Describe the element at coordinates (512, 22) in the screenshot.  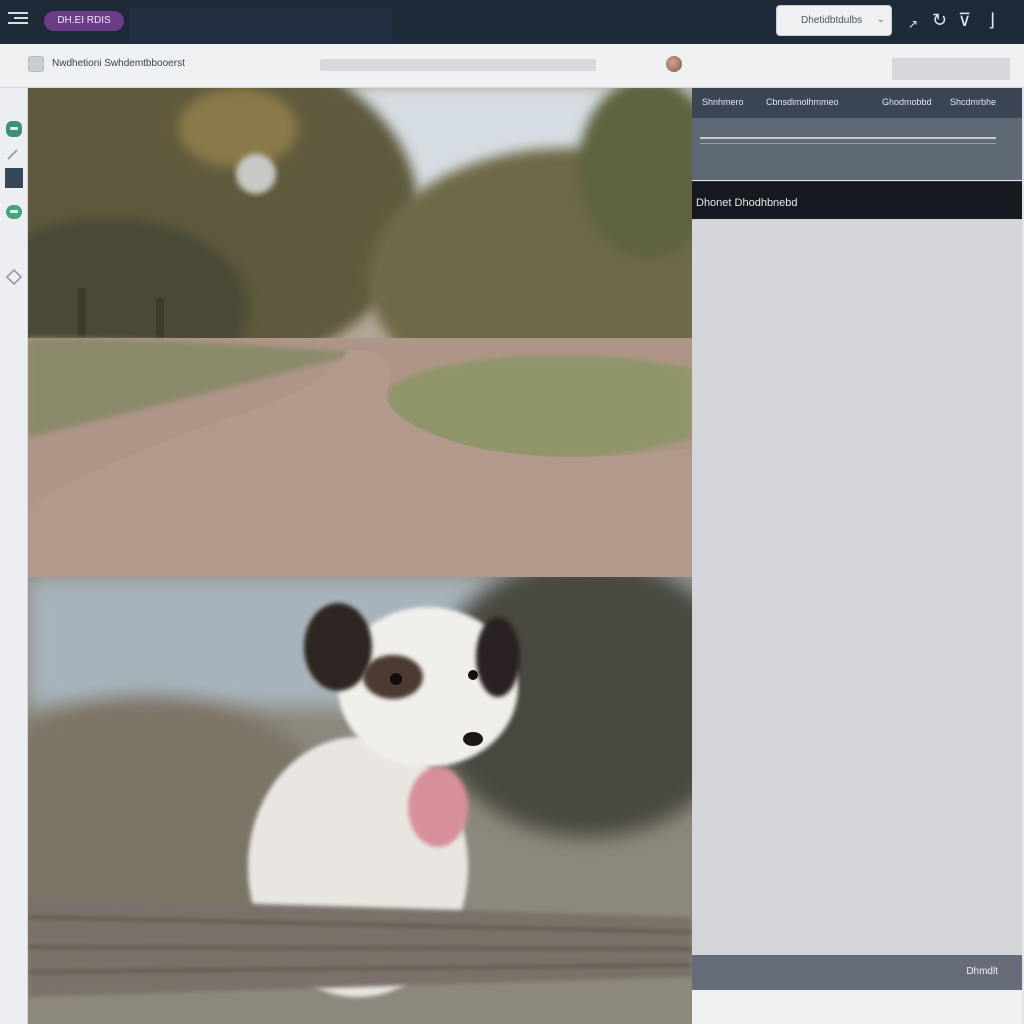
I see `top-bar: DH.EI RDIS Dhetidbtdulbs ⌄ ↗ ↻ ⊽ ⌋` at that location.